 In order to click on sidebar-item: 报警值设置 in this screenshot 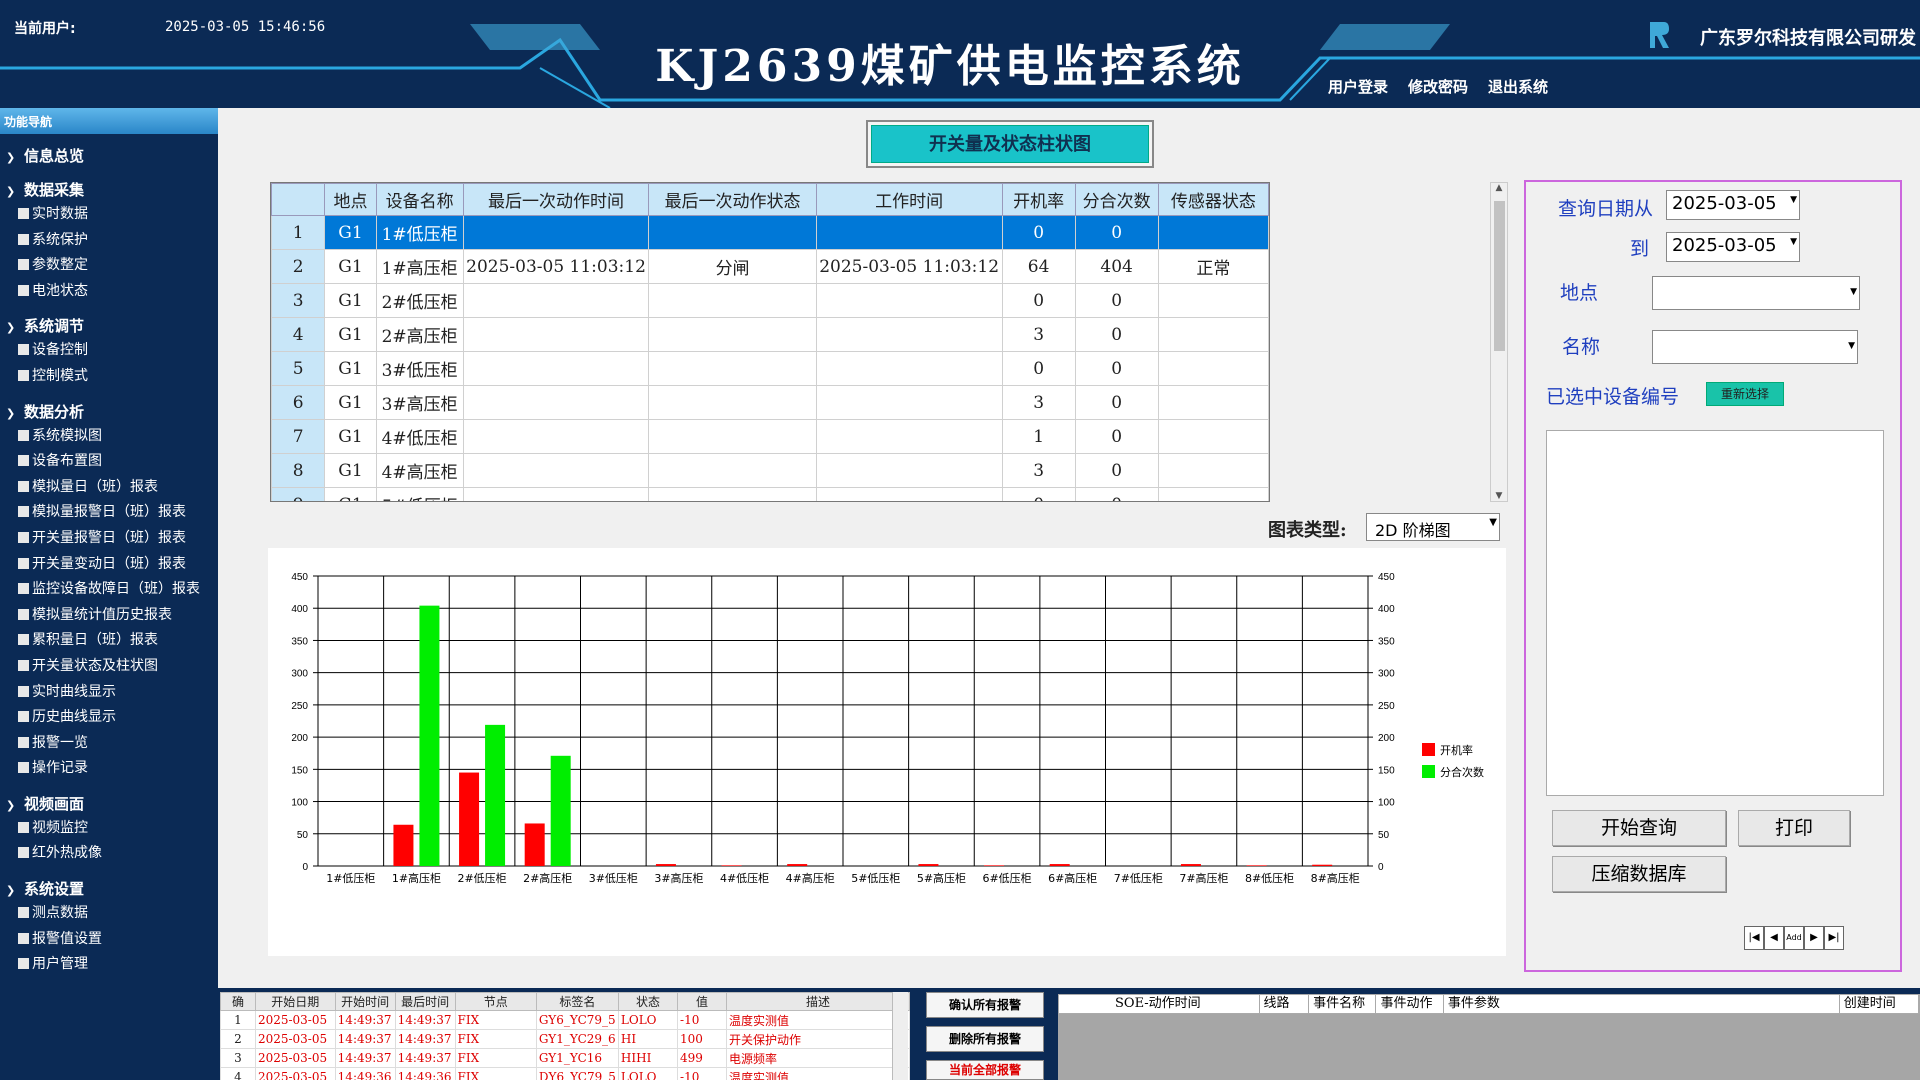, I will do `click(109, 940)`.